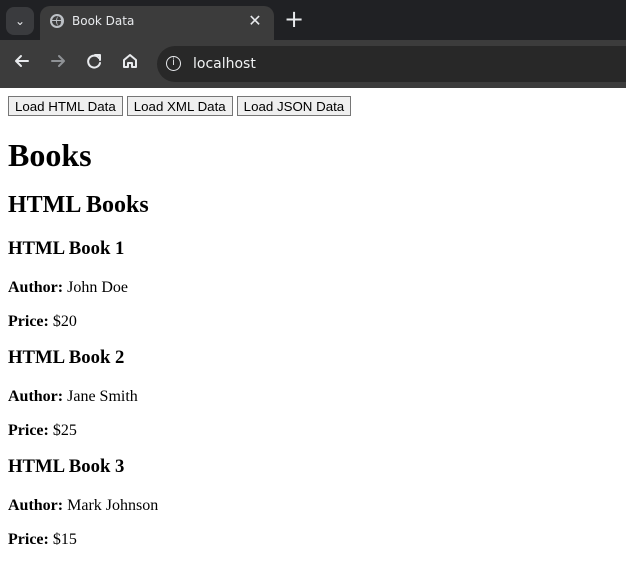 Image resolution: width=626 pixels, height=577 pixels. I want to click on reload-icon, so click(94, 61).